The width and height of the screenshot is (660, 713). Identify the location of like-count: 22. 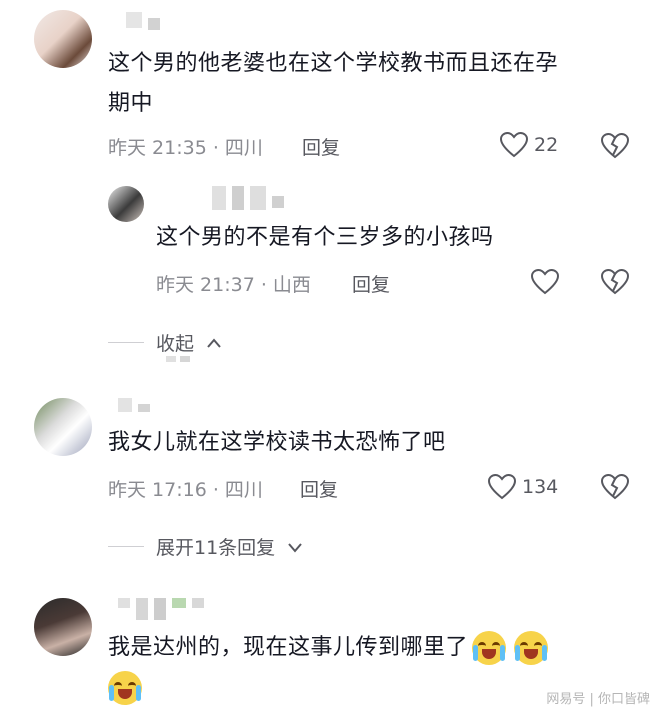
(546, 145).